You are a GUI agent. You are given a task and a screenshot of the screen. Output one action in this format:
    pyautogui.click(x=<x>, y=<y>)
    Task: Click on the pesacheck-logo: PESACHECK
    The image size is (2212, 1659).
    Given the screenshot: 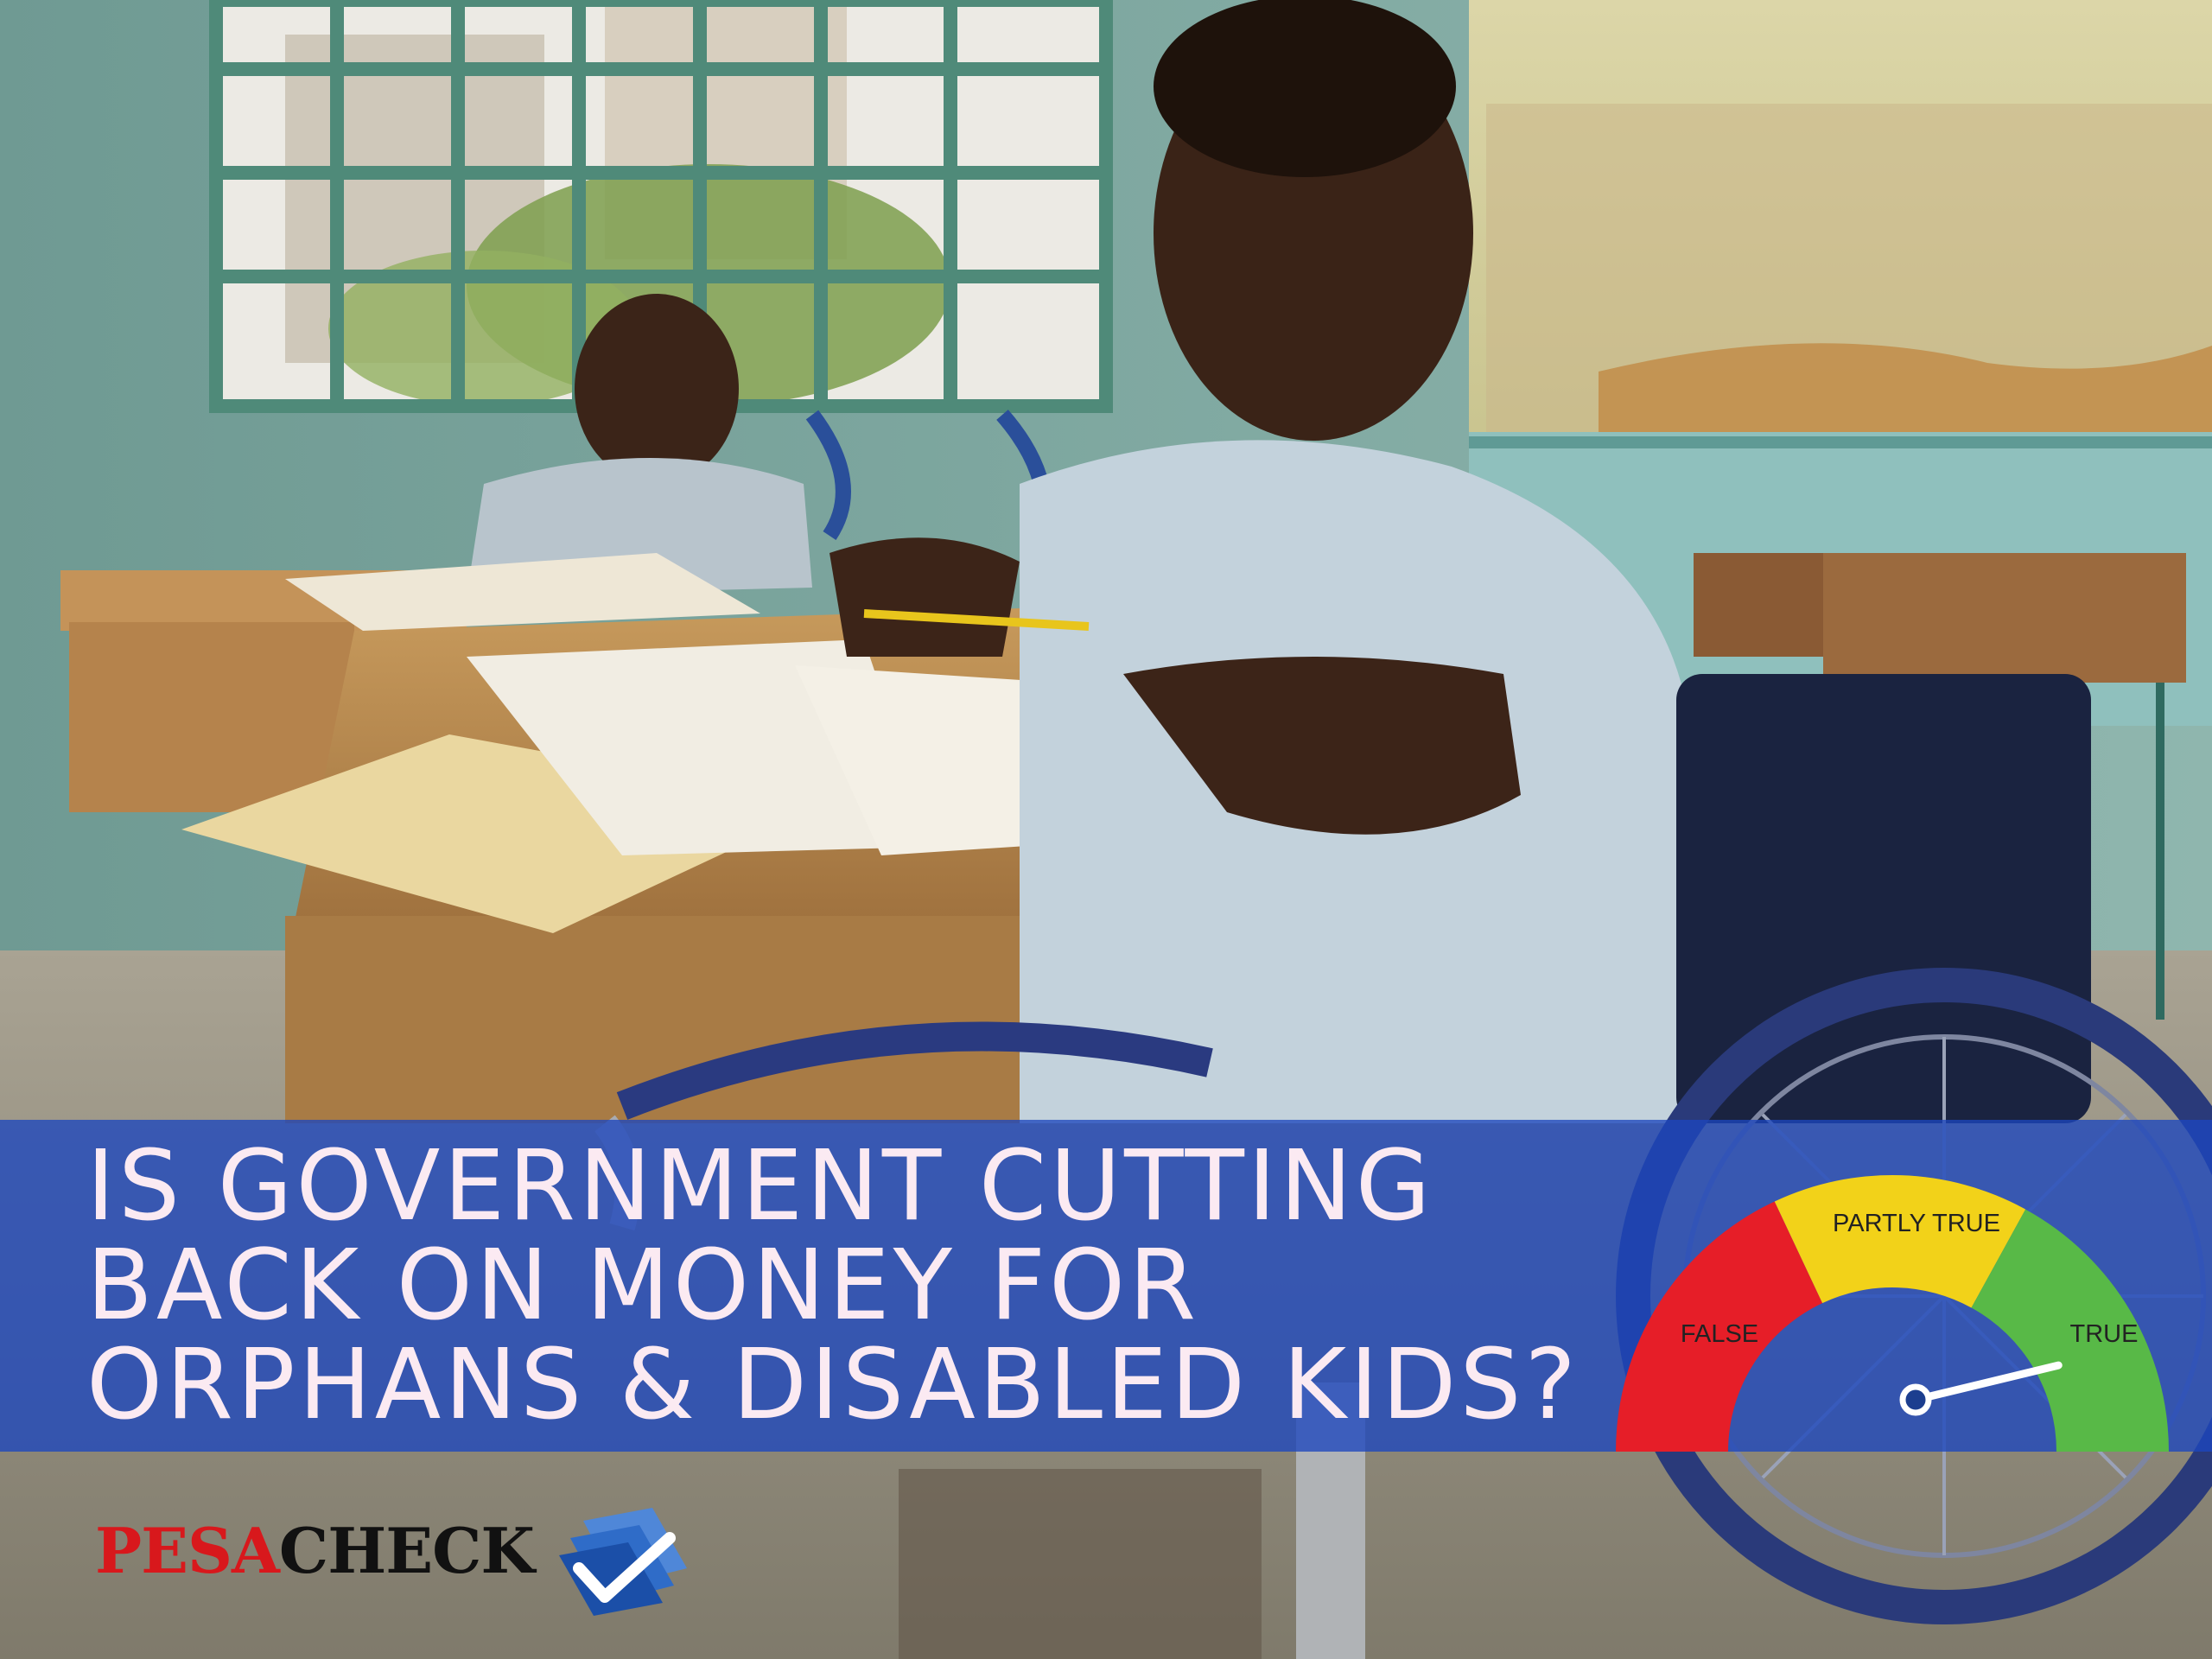 What is the action you would take?
    pyautogui.click(x=397, y=1559)
    